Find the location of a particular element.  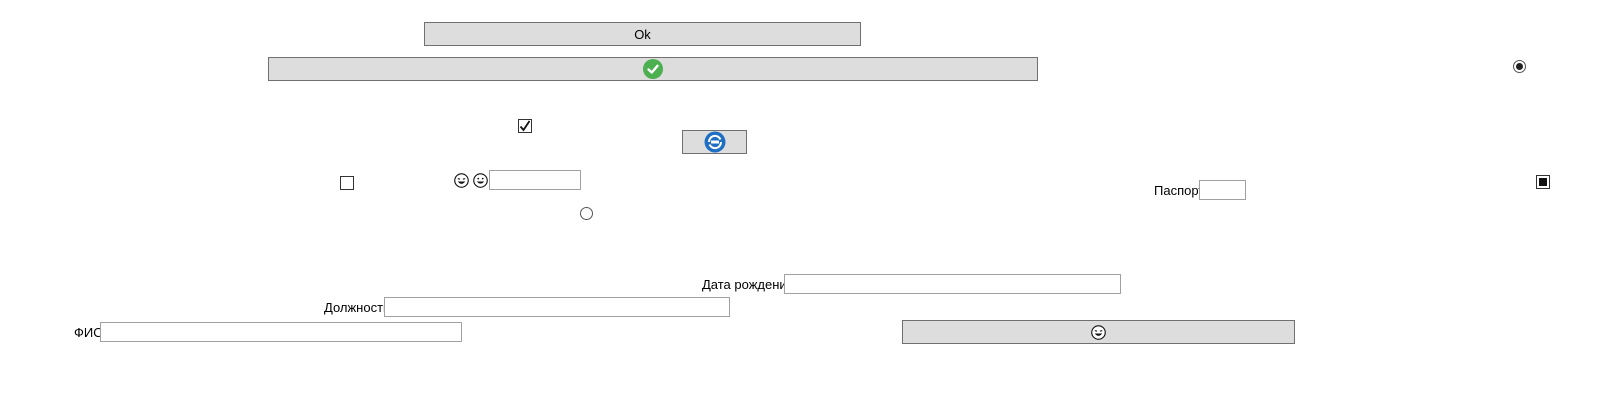

radio-top-right is located at coordinates (1519, 66).